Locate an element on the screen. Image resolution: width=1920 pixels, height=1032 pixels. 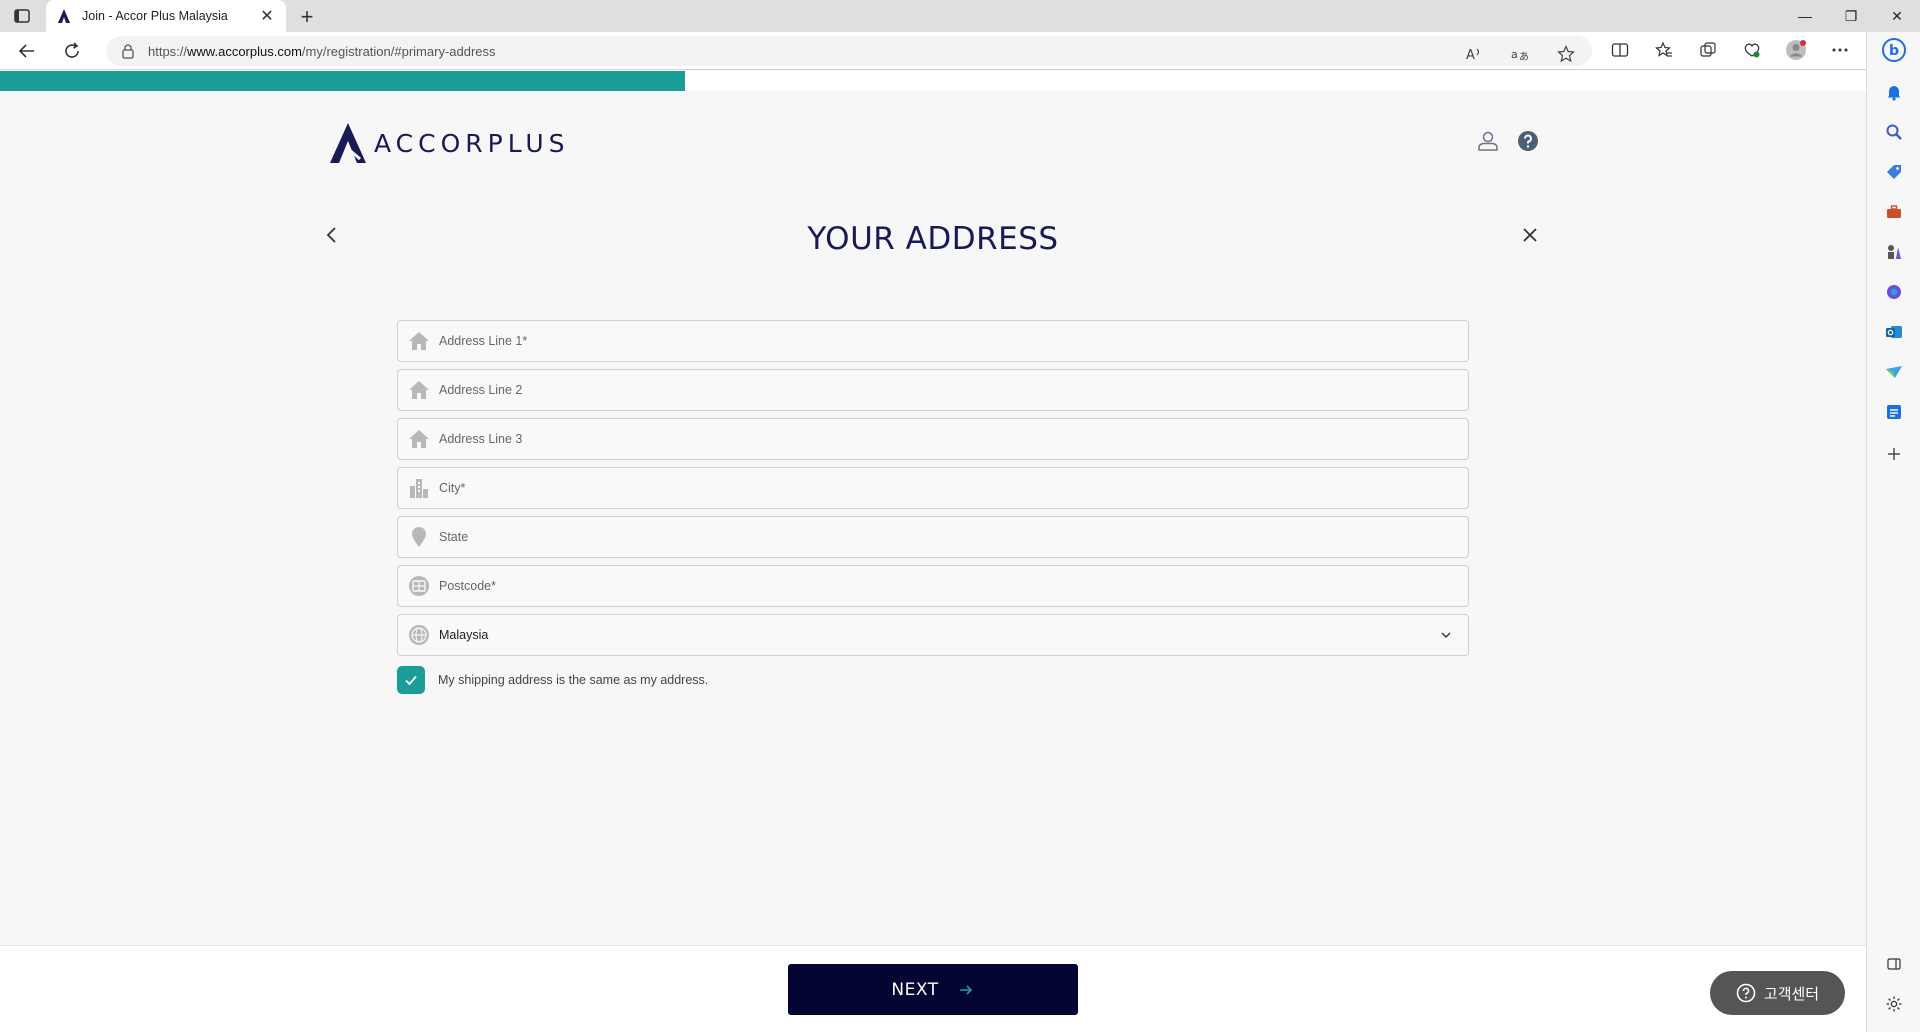
state-field is located at coordinates (933, 537).